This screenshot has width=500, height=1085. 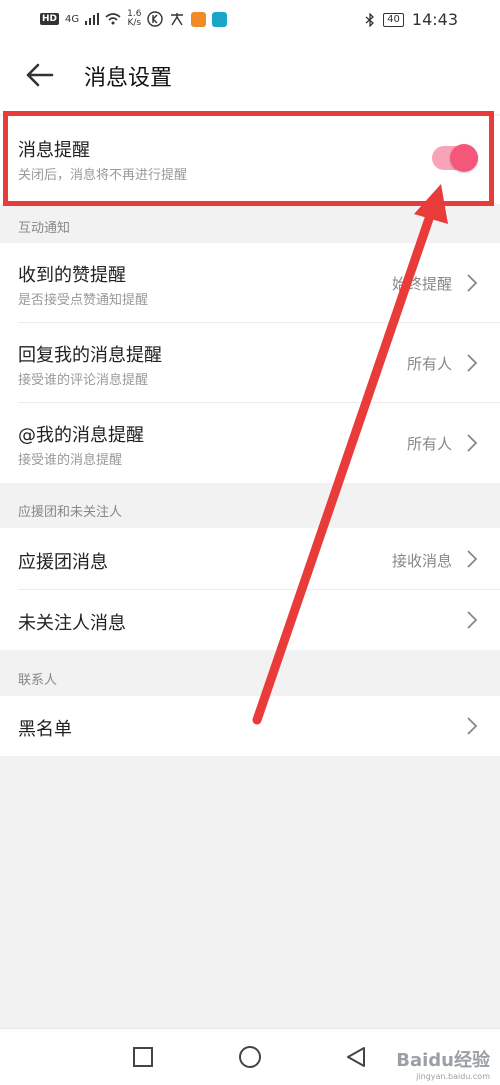 What do you see at coordinates (45, 729) in the screenshot?
I see `blacklist-title: 黑名单` at bounding box center [45, 729].